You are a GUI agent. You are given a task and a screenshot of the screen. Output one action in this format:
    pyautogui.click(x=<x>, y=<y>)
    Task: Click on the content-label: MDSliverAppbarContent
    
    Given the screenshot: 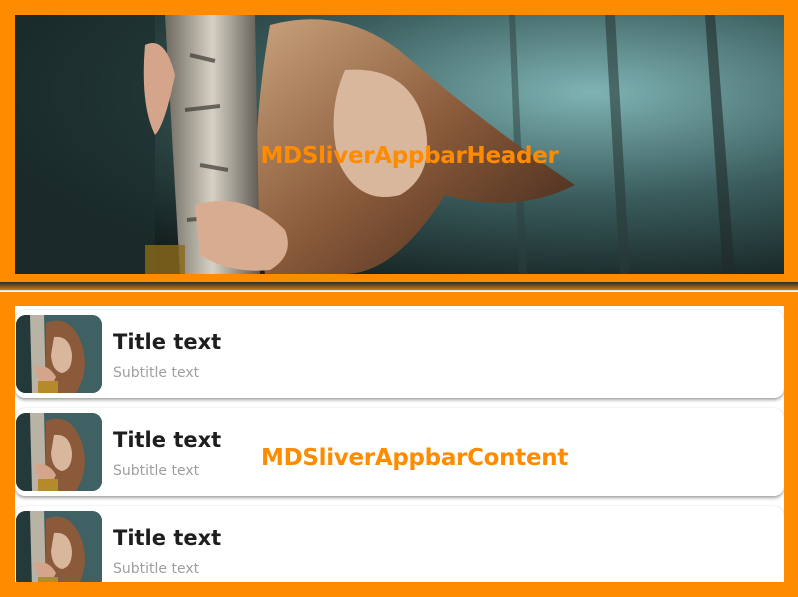 What is the action you would take?
    pyautogui.click(x=415, y=458)
    